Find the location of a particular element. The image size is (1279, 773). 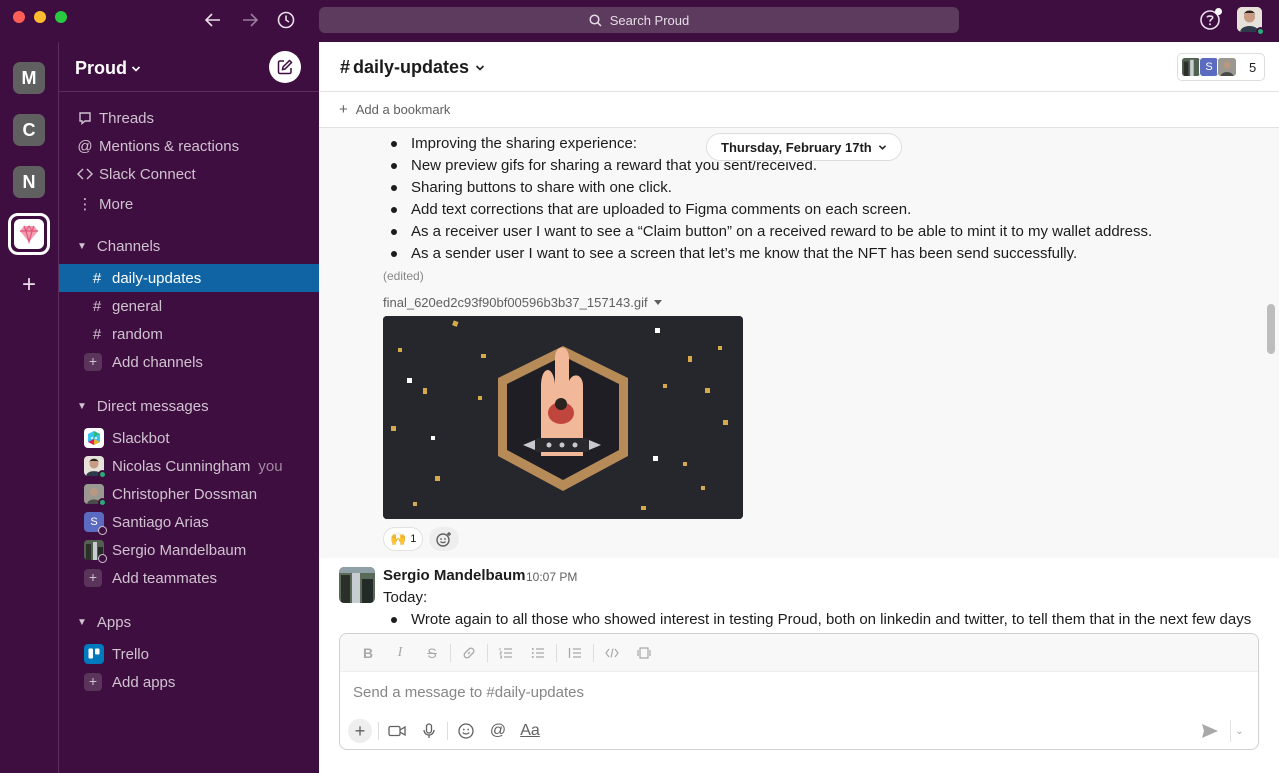

code-block-icon is located at coordinates (644, 653).